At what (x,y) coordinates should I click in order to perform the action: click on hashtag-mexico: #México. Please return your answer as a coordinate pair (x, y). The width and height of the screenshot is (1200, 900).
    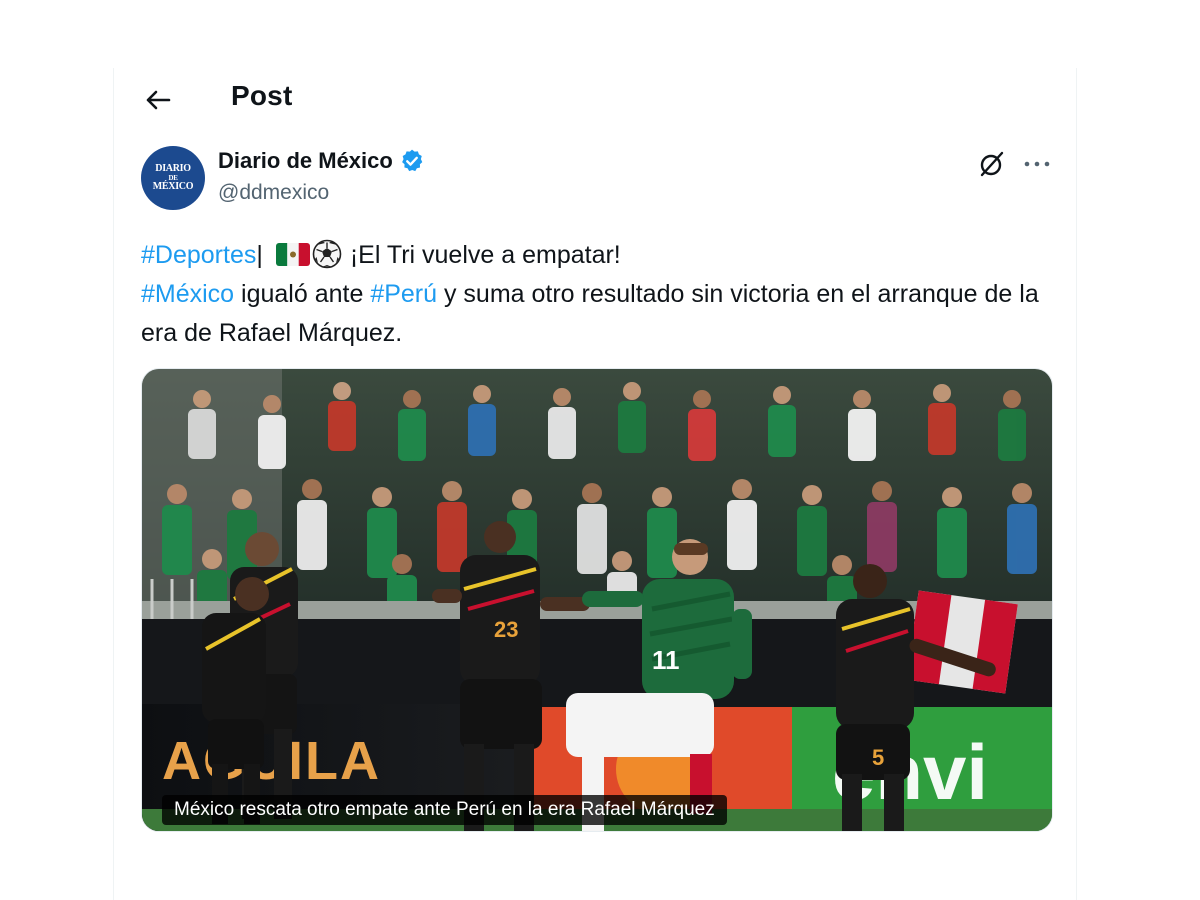
    Looking at the image, I should click on (187, 294).